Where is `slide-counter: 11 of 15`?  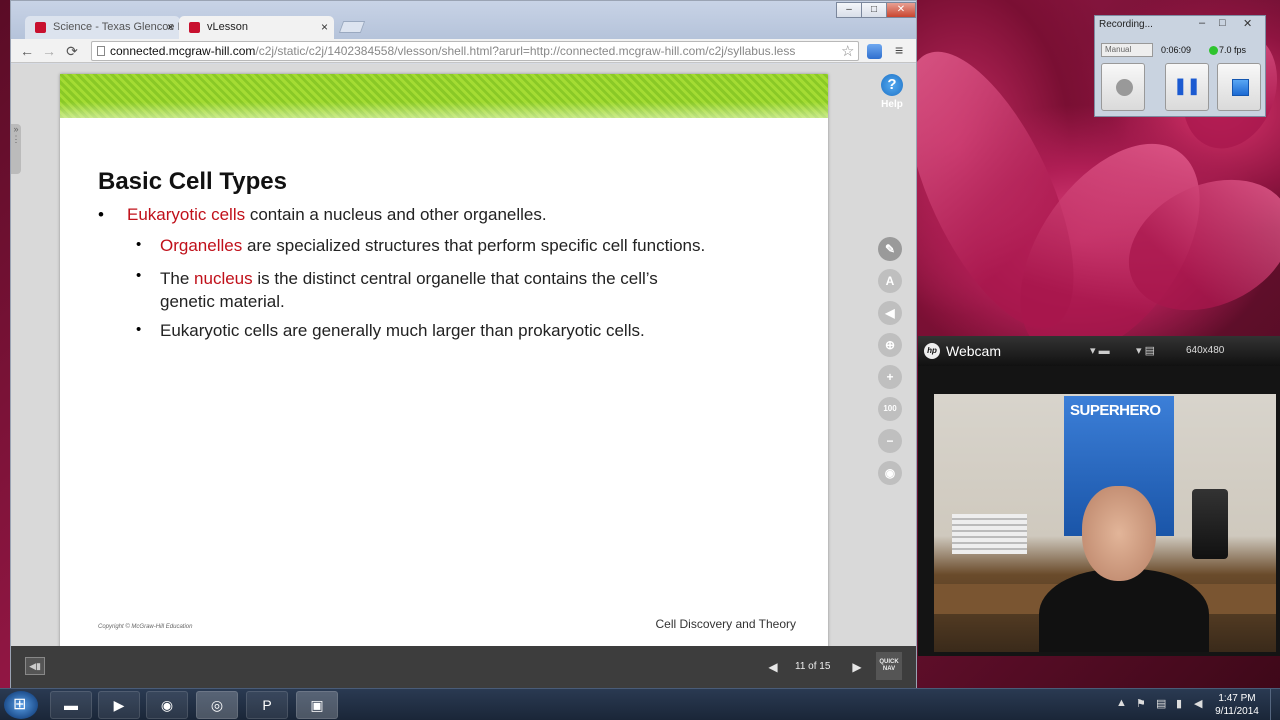 slide-counter: 11 of 15 is located at coordinates (813, 666).